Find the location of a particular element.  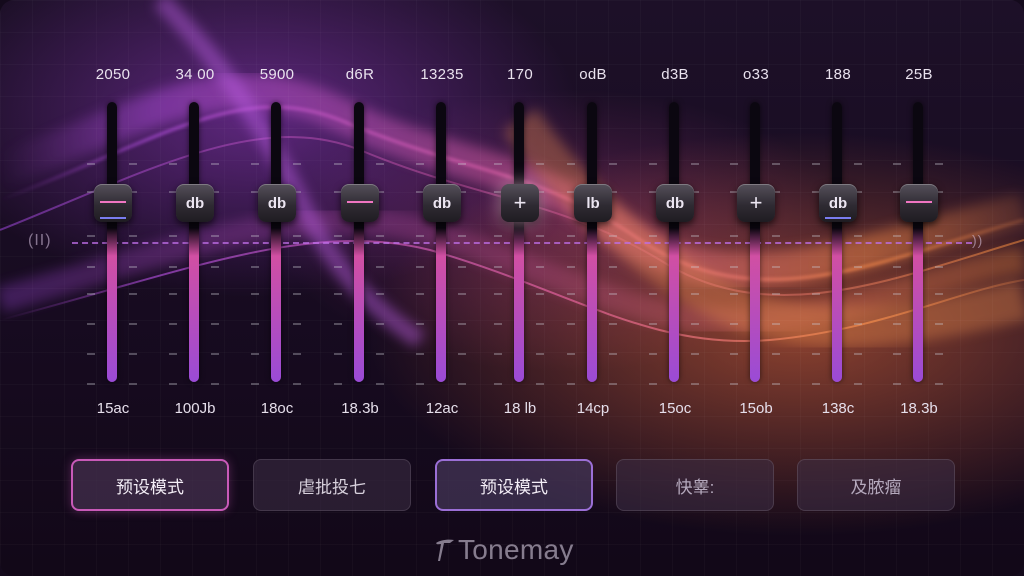

preset-button-3: 预设模式 is located at coordinates (514, 485).